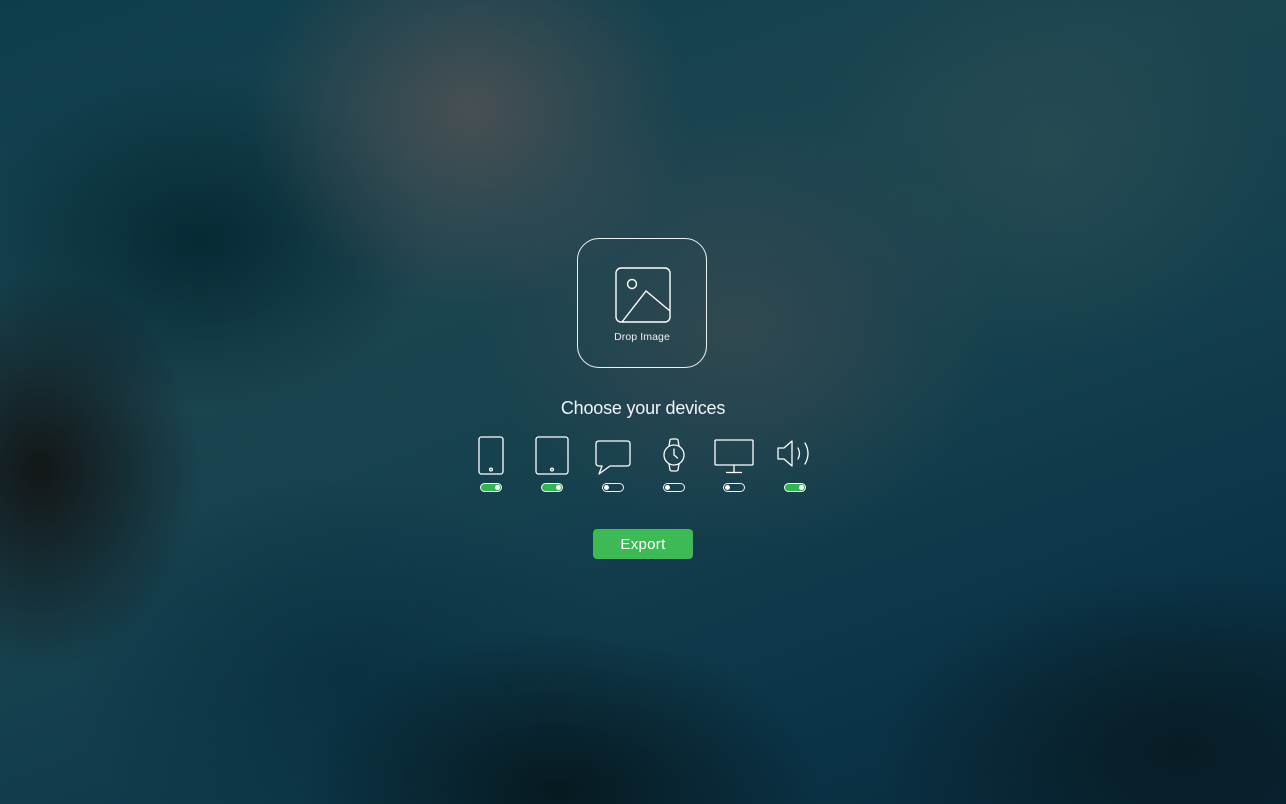 This screenshot has height=804, width=1286. I want to click on toggle-phone, so click(491, 487).